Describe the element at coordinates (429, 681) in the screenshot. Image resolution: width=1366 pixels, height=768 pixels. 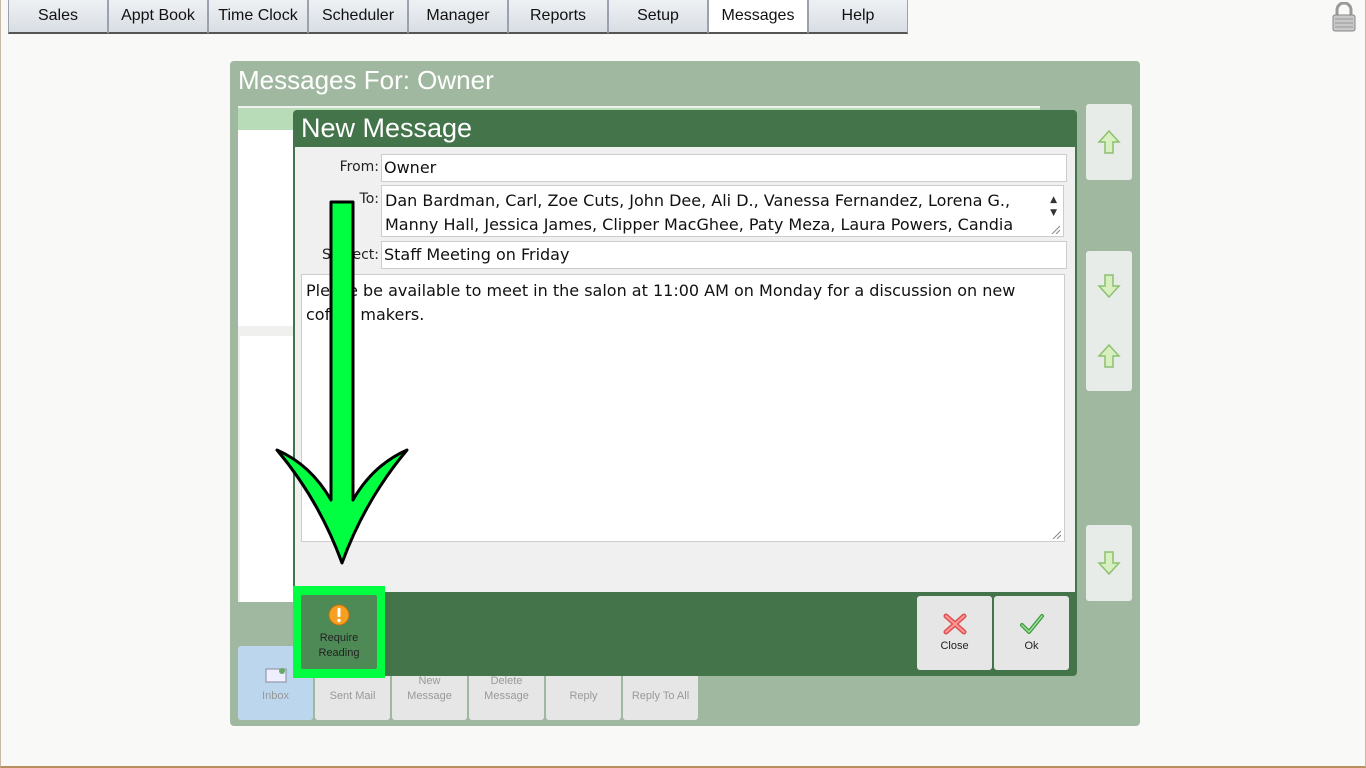
I see `new-message-label-1: New` at that location.